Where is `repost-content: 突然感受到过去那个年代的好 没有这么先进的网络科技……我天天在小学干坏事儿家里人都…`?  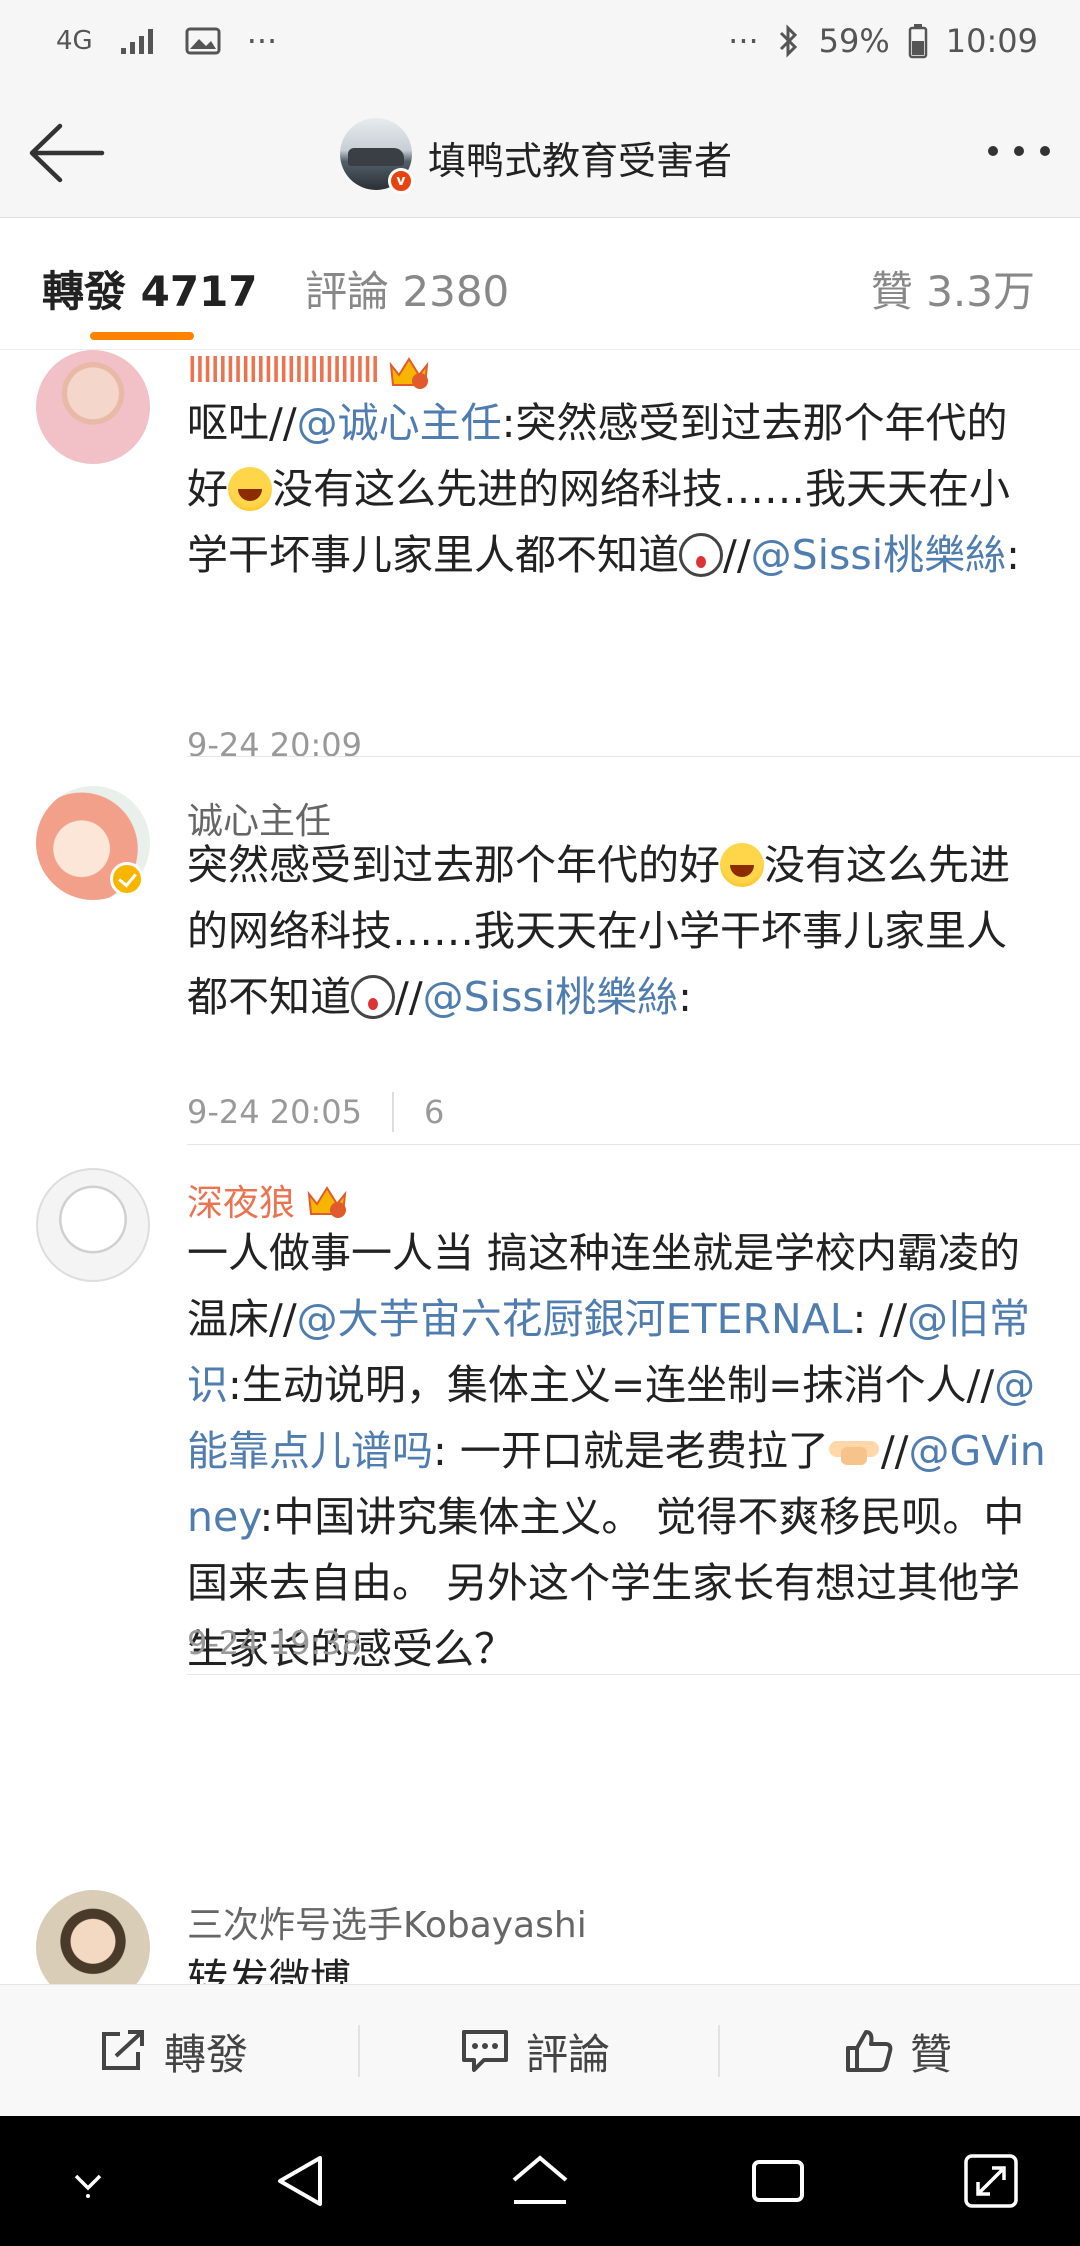 repost-content: 突然感受到过去那个年代的好 没有这么先进的网络科技……我天天在小学干坏事儿家里人都… is located at coordinates (617, 931).